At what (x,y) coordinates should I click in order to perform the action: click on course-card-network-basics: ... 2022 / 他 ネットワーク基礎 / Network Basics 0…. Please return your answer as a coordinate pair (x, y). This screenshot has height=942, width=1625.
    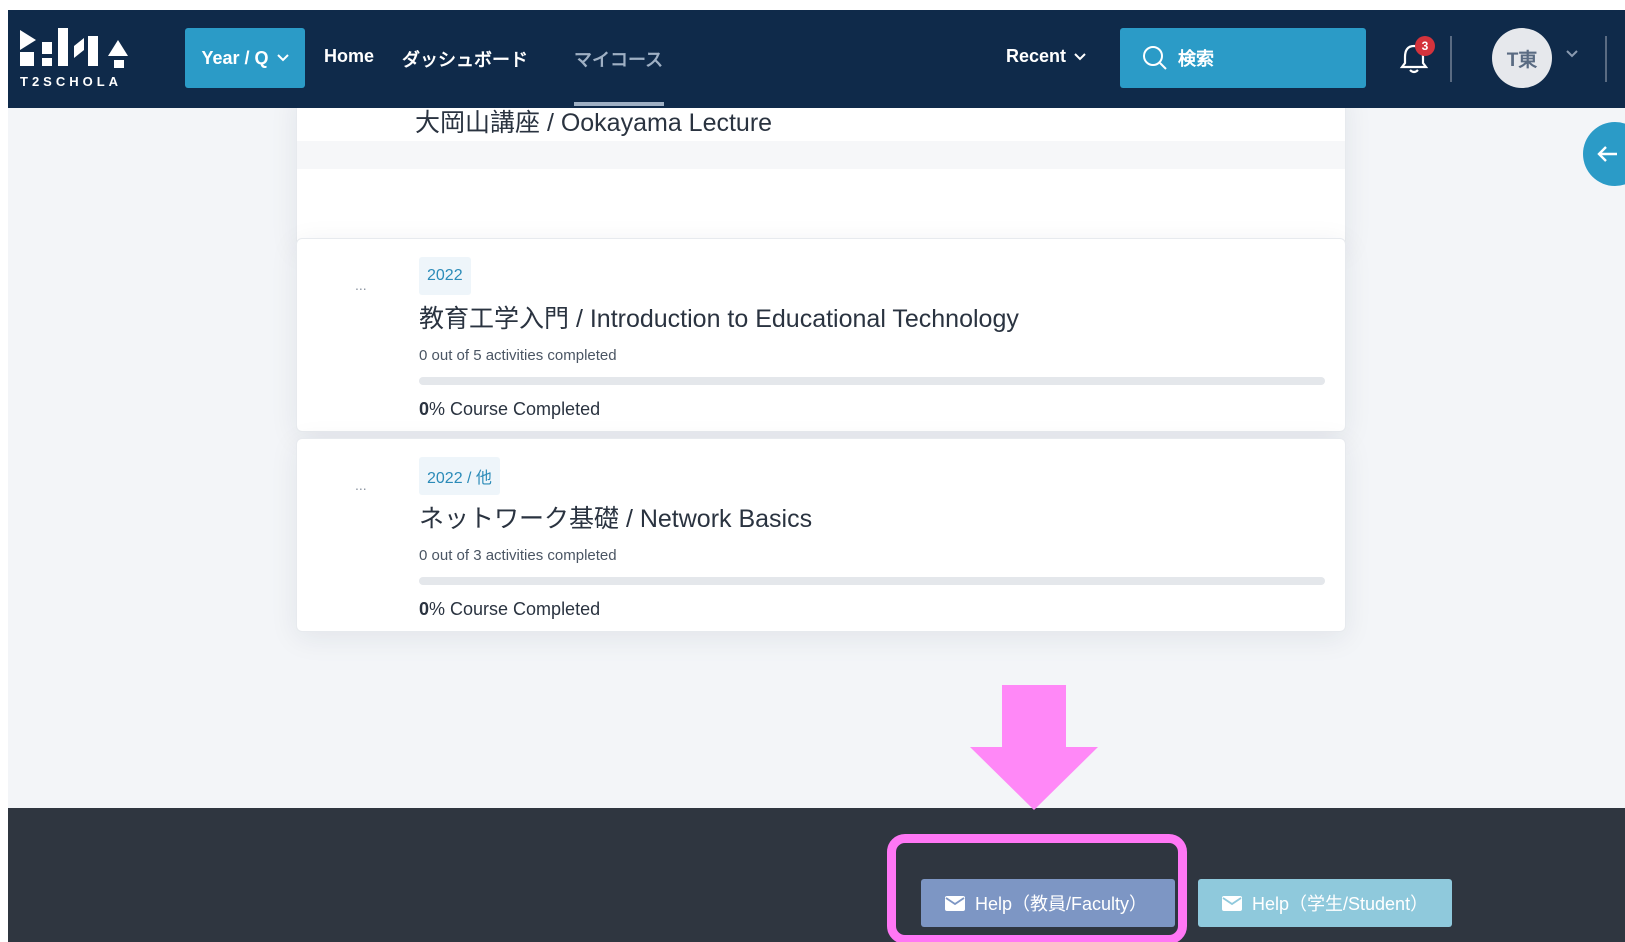
    Looking at the image, I should click on (821, 535).